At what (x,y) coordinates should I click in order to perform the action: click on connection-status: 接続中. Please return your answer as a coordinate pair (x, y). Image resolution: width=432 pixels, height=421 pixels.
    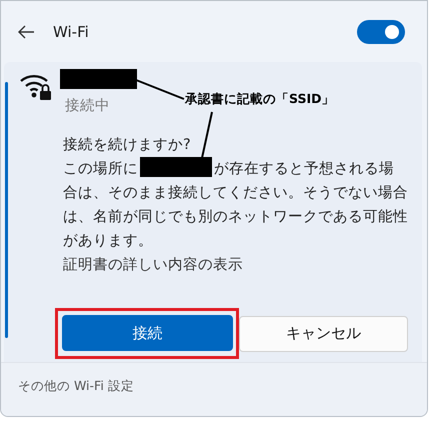
    Looking at the image, I should click on (87, 106).